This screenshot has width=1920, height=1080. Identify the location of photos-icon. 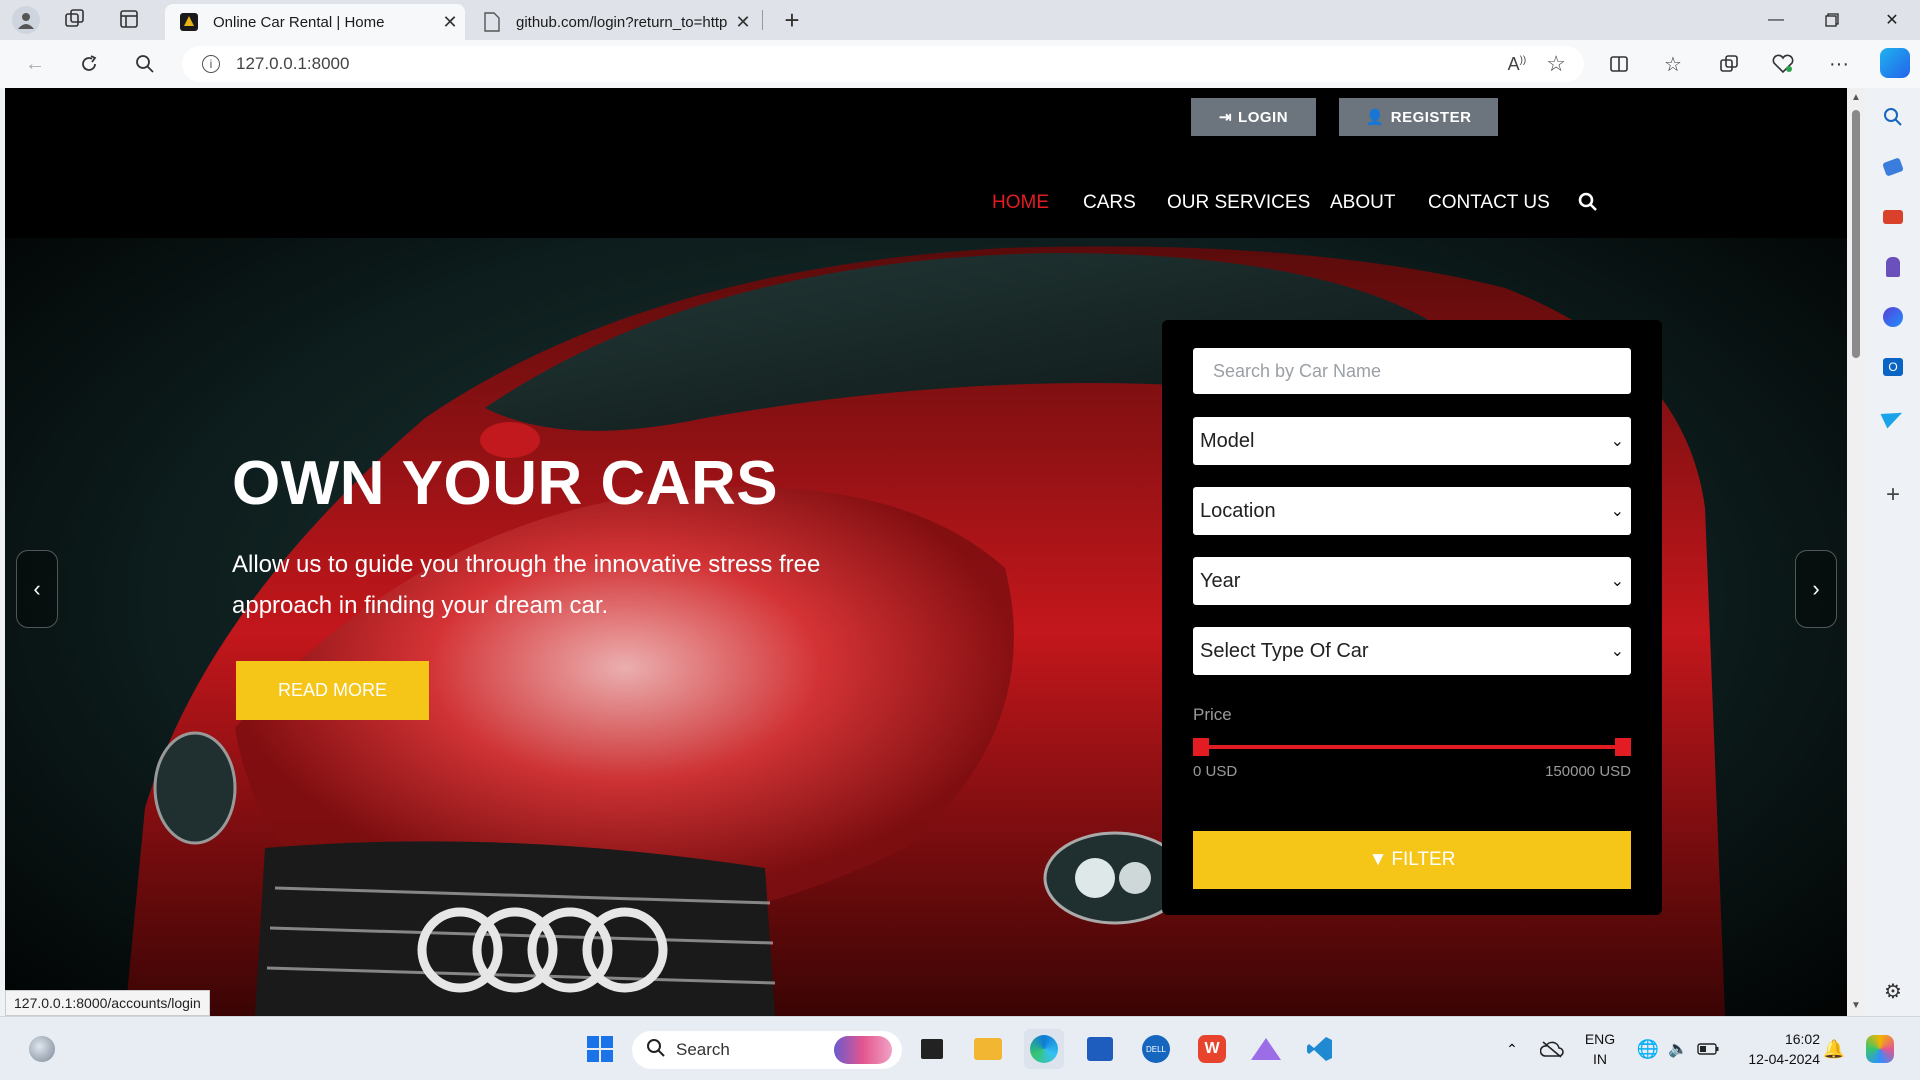
(1266, 1049).